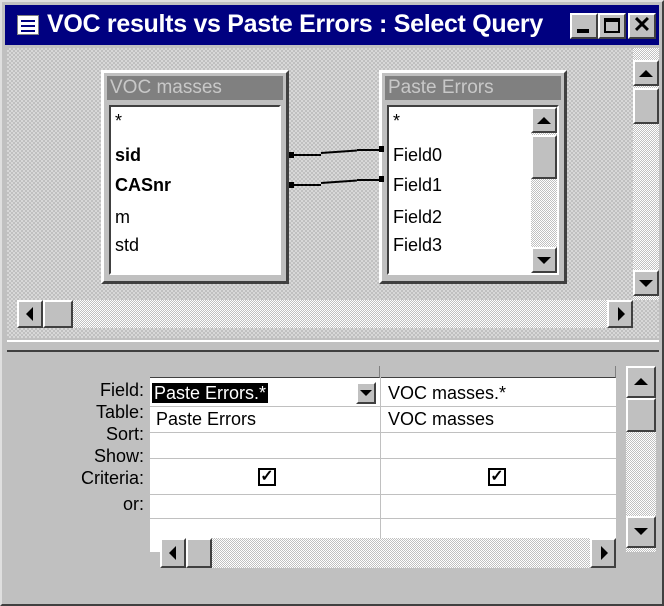 This screenshot has width=664, height=606. What do you see at coordinates (112, 478) in the screenshot?
I see `row-label-criteria: Criteria:` at bounding box center [112, 478].